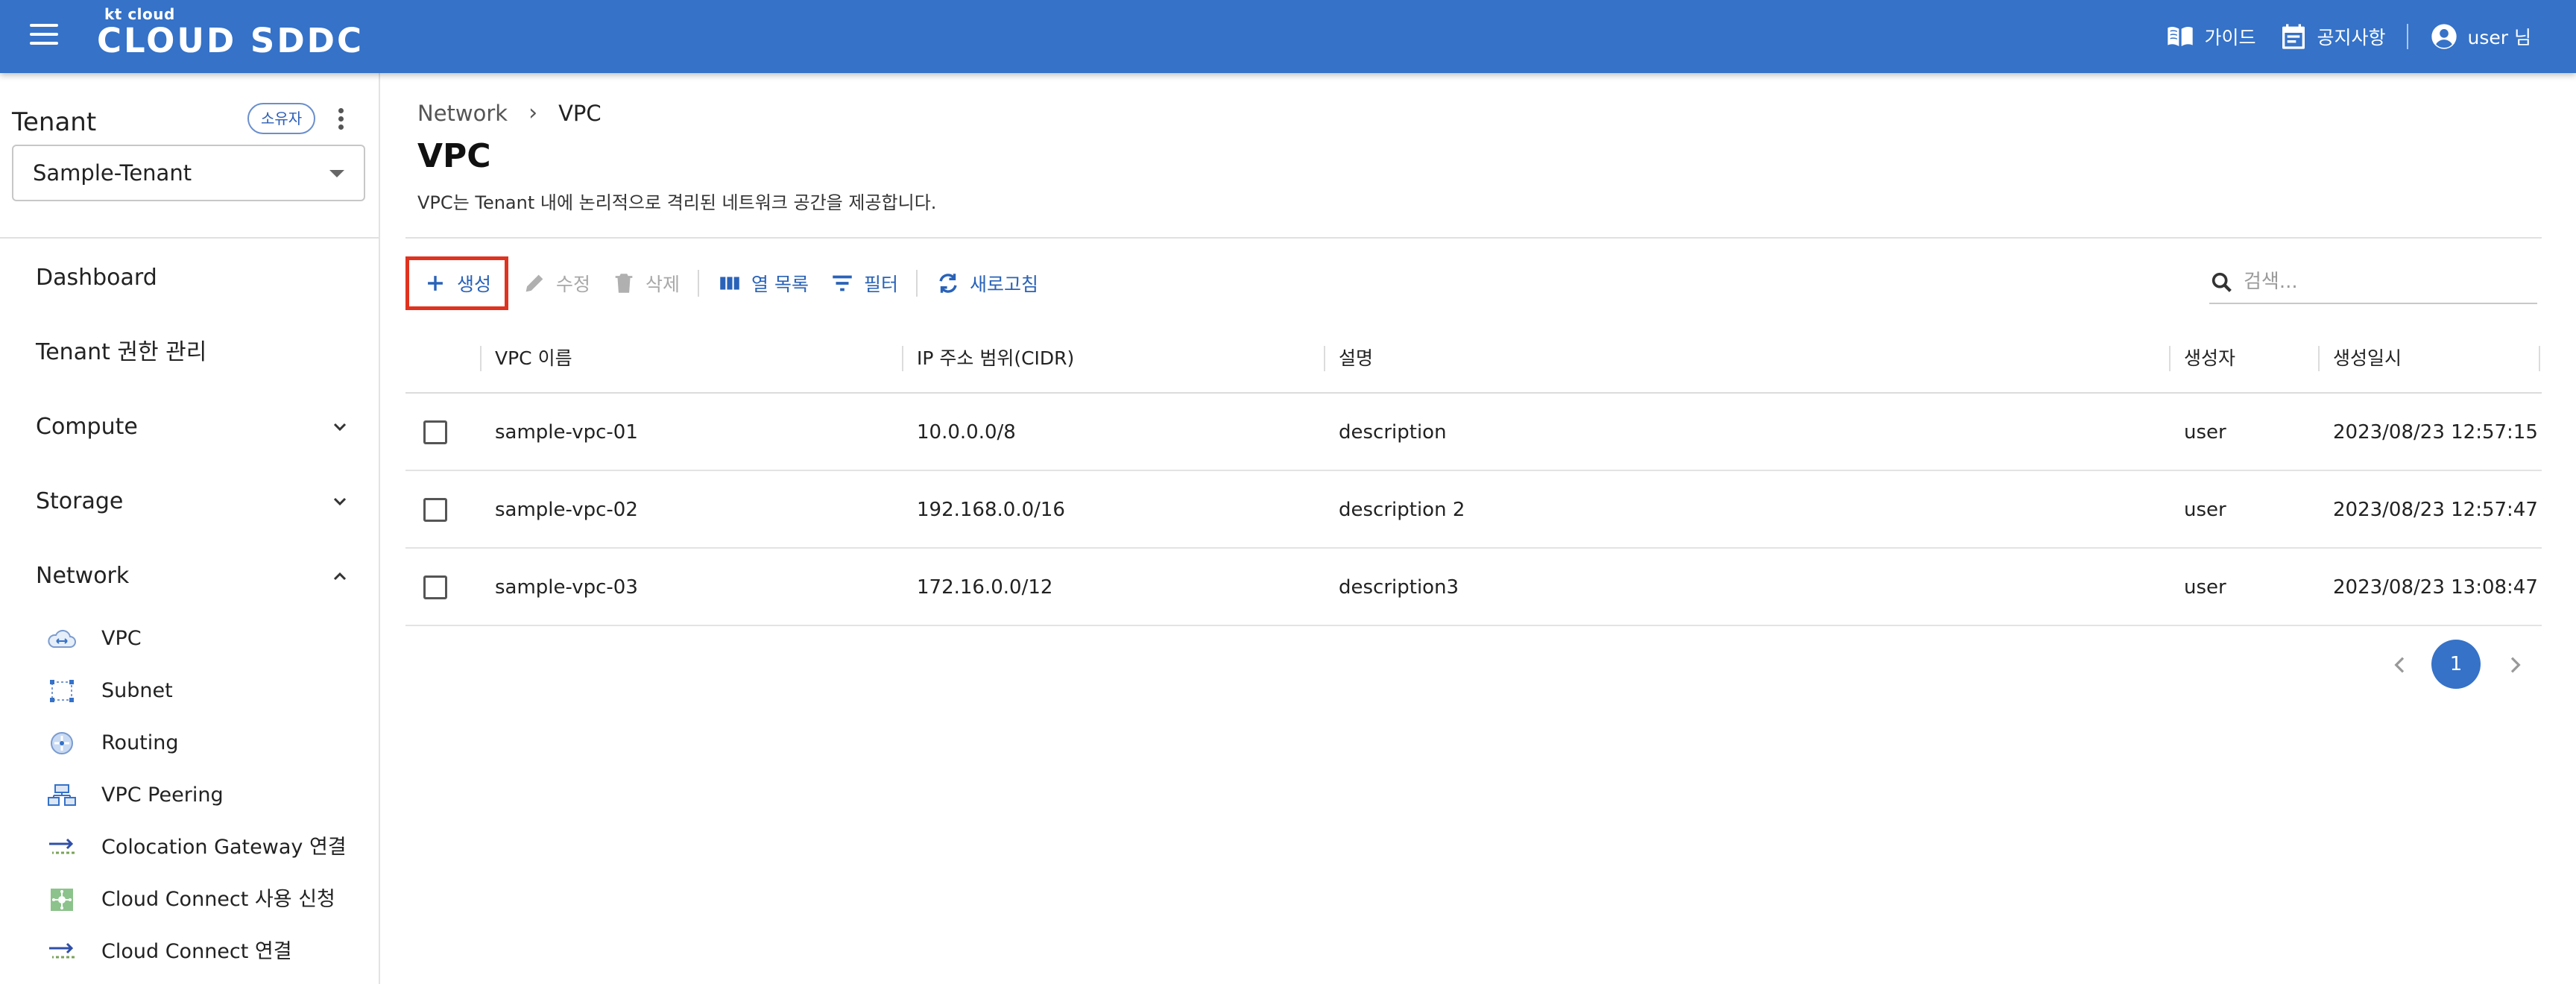  I want to click on cell-created-at: 2023/08/23 12:57:15, so click(2435, 433).